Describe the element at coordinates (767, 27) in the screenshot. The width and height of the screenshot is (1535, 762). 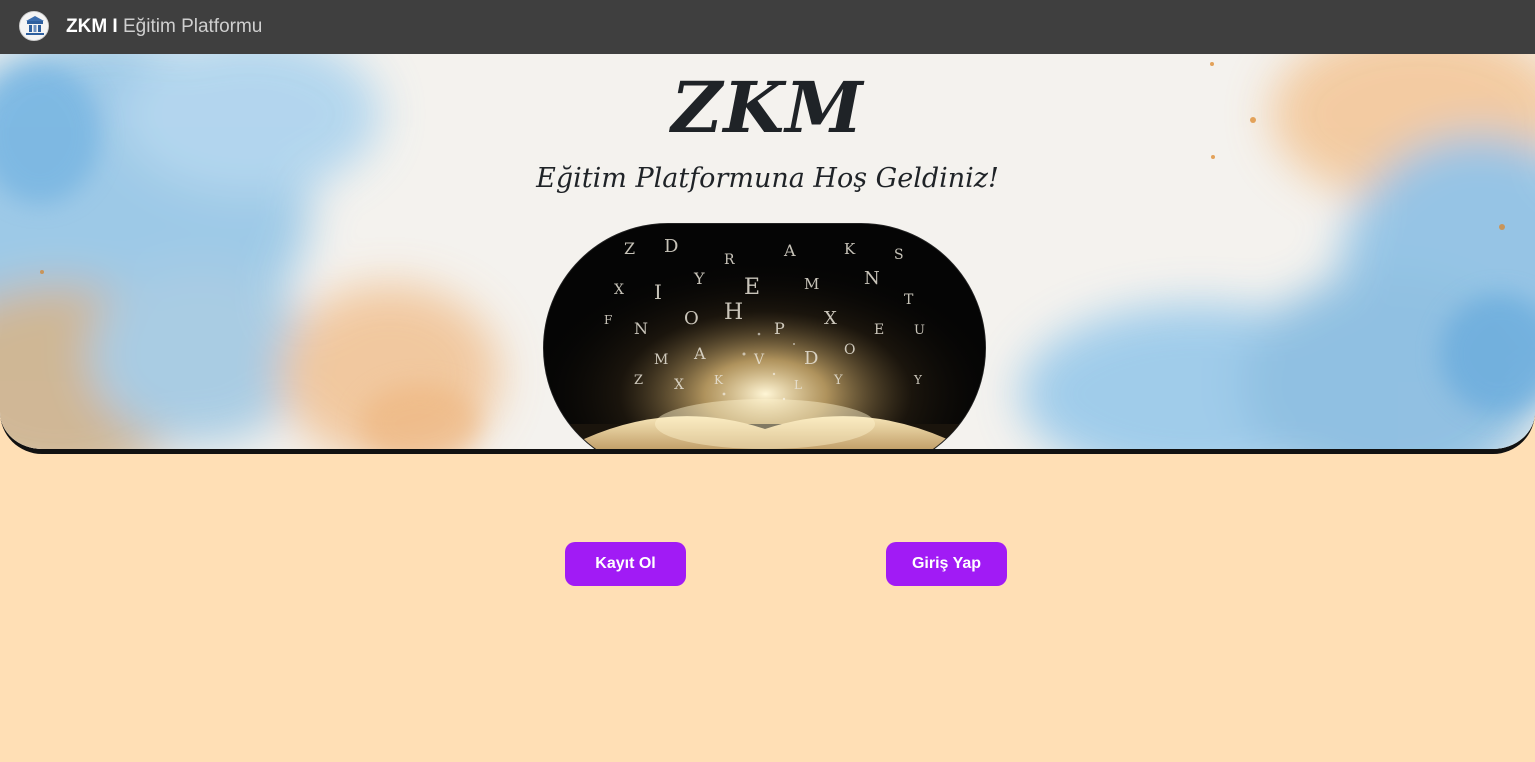
I see `top-navbar: ZKM I Eğitim Platformu` at that location.